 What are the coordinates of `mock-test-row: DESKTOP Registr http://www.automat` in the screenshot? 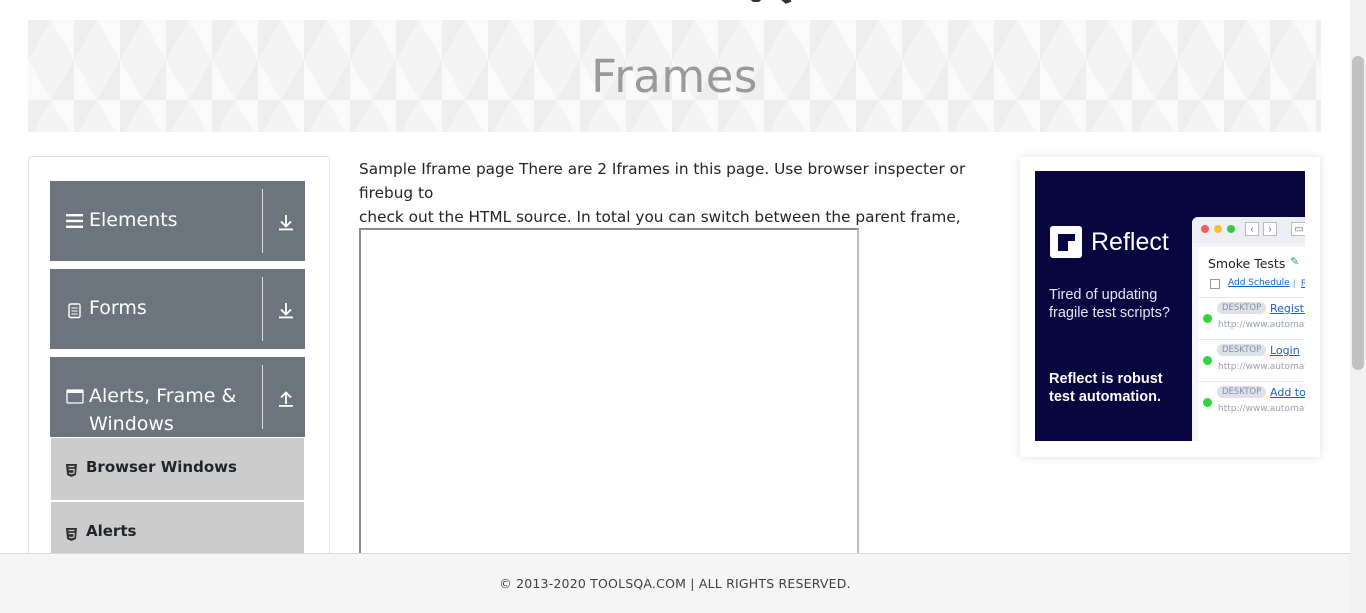 It's located at (1251, 318).